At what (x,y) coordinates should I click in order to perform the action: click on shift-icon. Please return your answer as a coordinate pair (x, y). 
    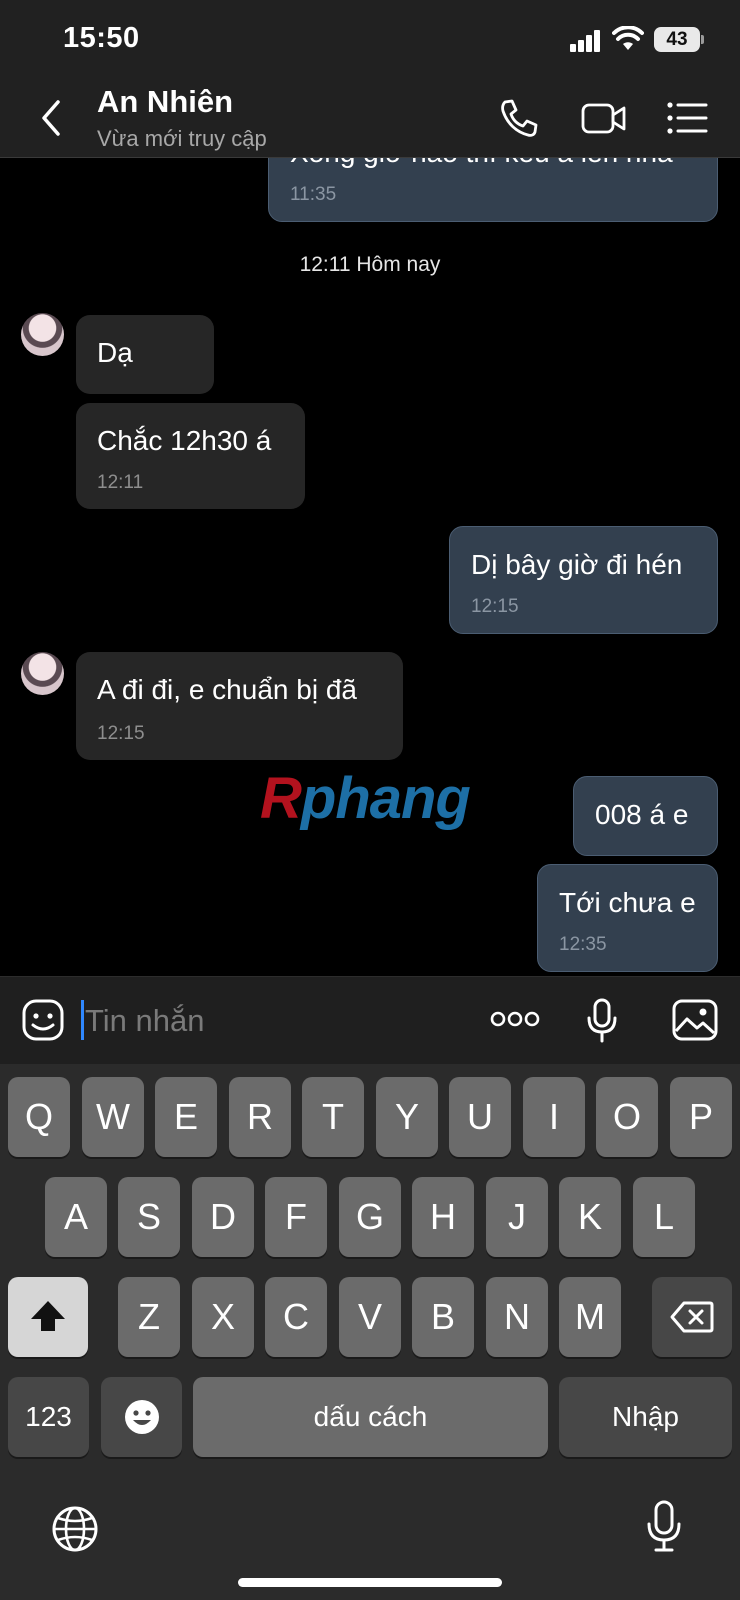
    Looking at the image, I should click on (48, 1316).